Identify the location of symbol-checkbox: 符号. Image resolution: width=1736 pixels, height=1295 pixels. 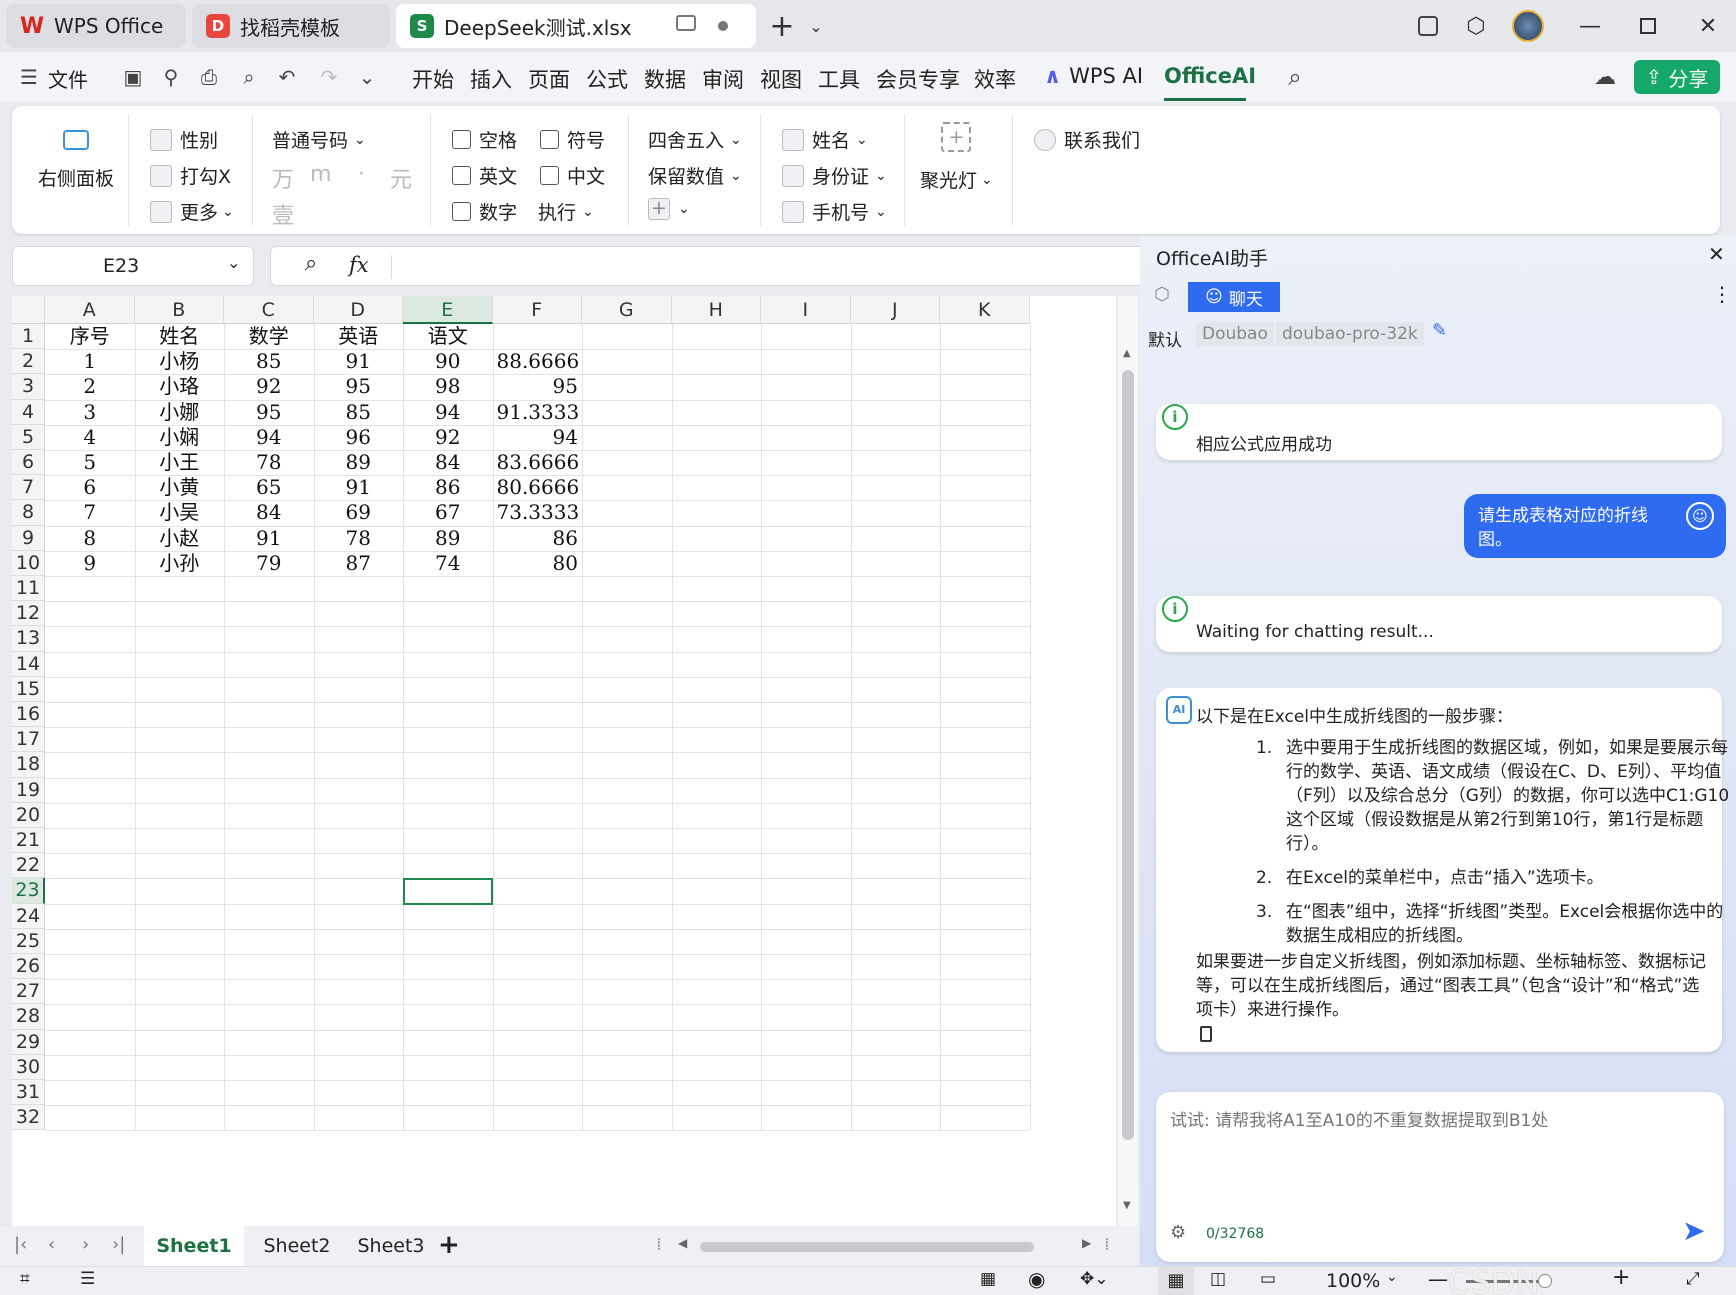
(572, 139).